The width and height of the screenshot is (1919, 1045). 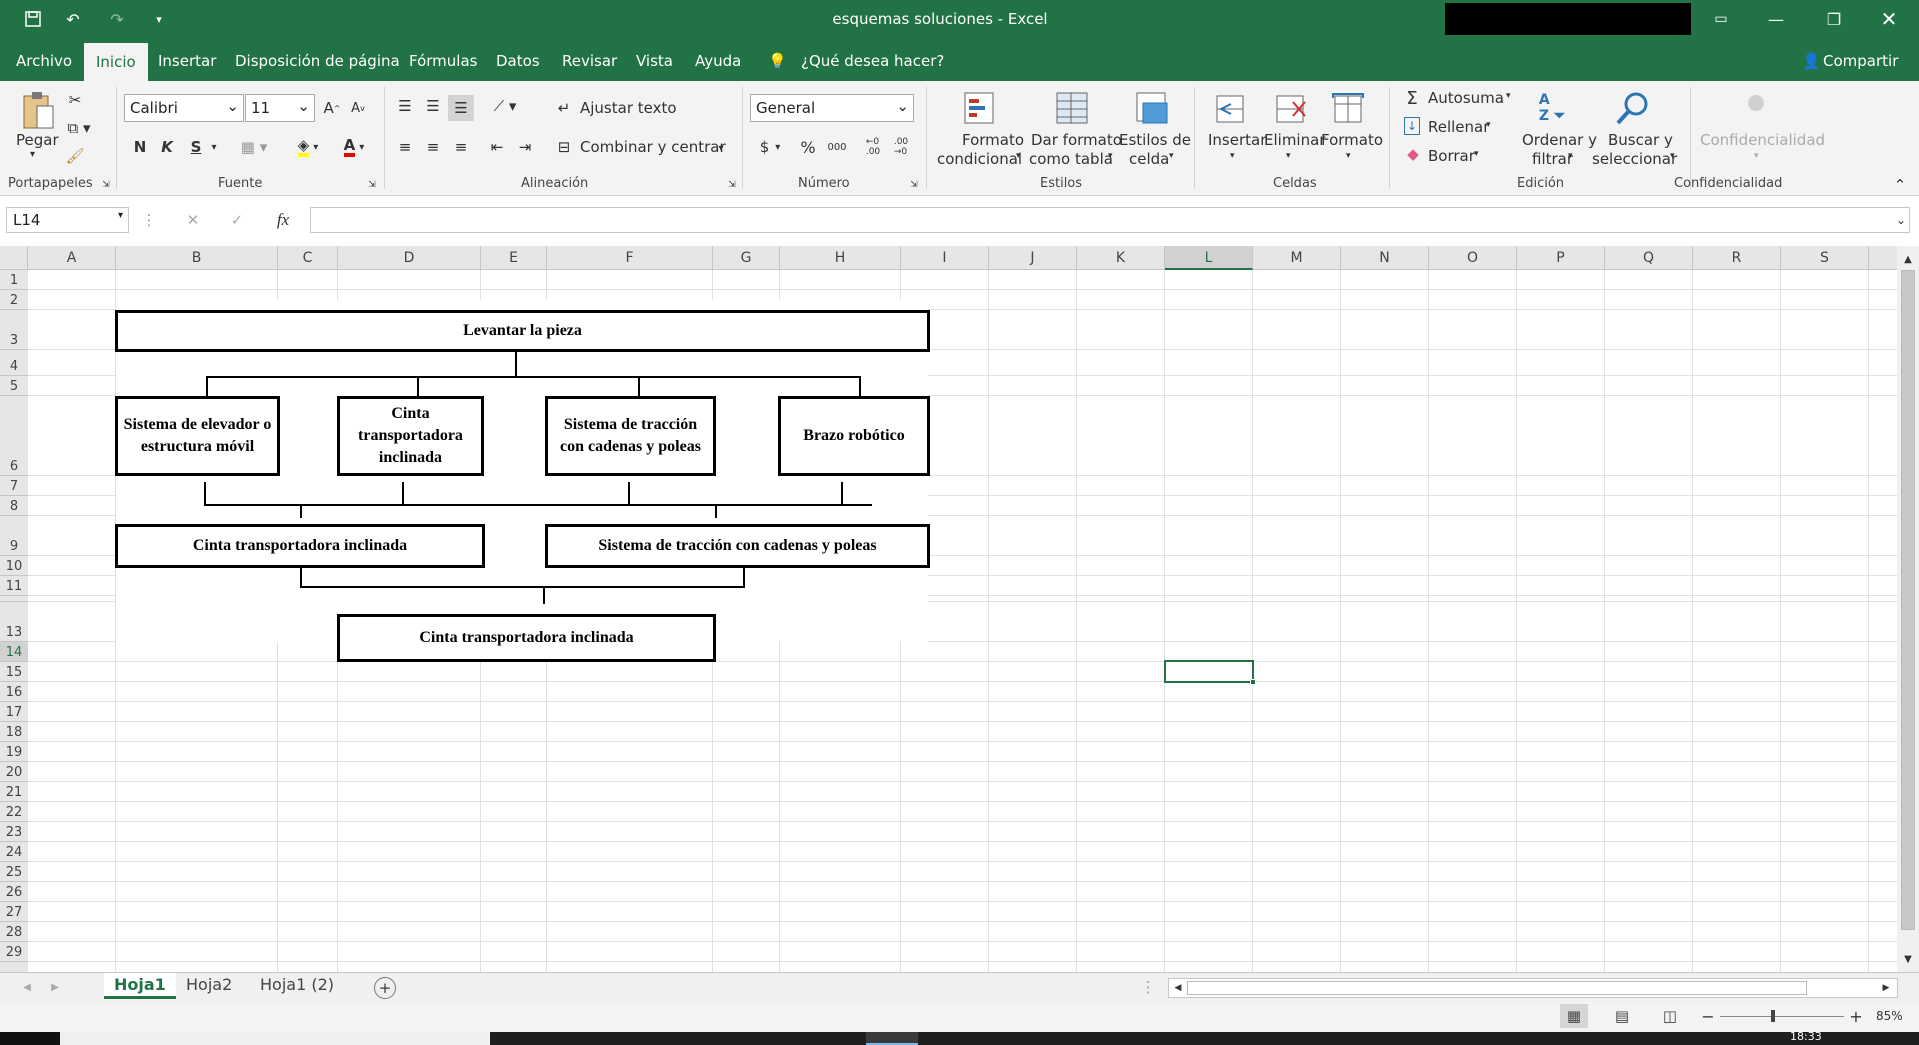 What do you see at coordinates (354, 147) in the screenshot?
I see `font-color-icon: A ▾` at bounding box center [354, 147].